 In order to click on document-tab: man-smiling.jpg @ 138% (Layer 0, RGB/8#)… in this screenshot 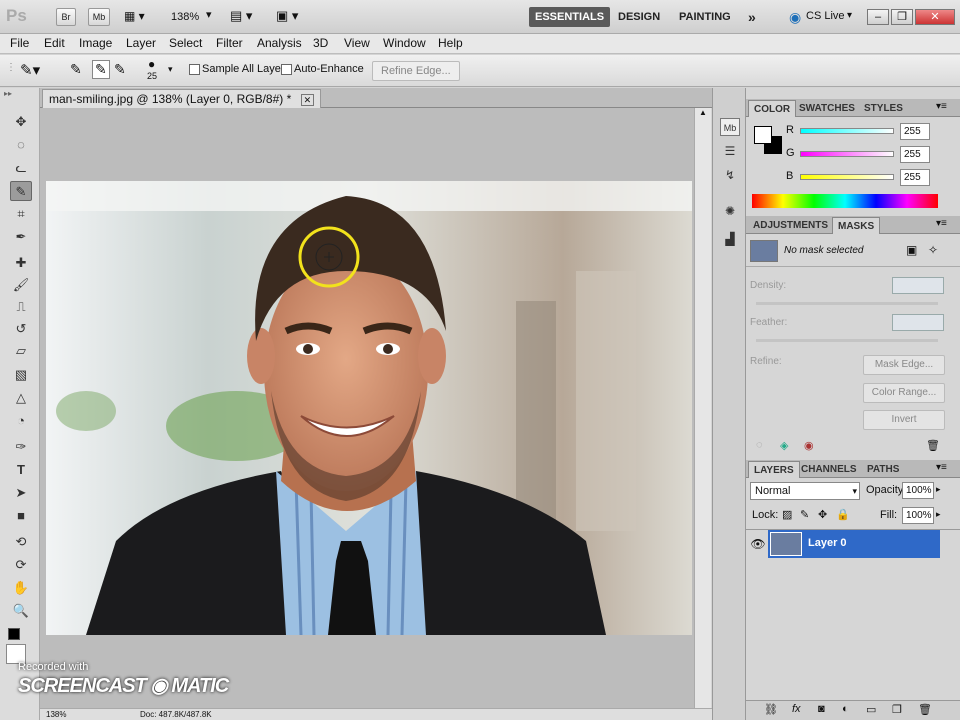, I will do `click(182, 98)`.